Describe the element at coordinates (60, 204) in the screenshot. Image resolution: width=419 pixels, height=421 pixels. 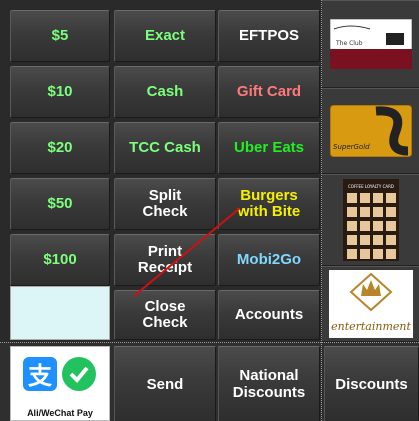
I see `cash-50-button: $50` at that location.